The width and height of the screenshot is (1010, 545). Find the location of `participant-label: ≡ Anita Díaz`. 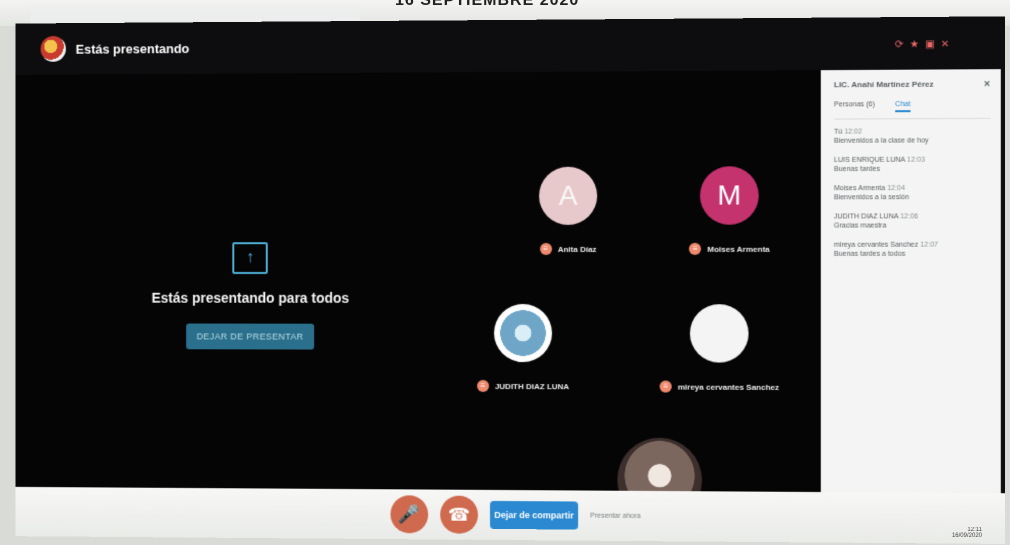

participant-label: ≡ Anita Díaz is located at coordinates (568, 248).